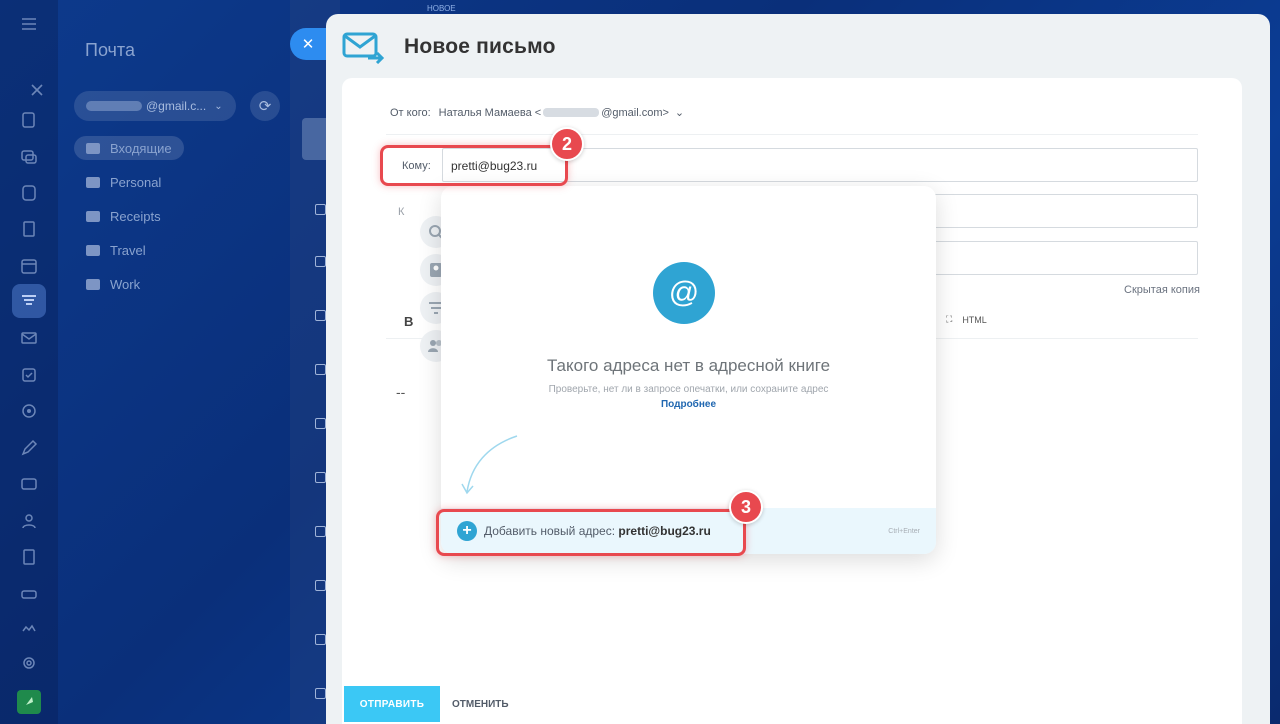 Image resolution: width=1280 pixels, height=724 pixels. Describe the element at coordinates (29, 338) in the screenshot. I see `mail-icon` at that location.